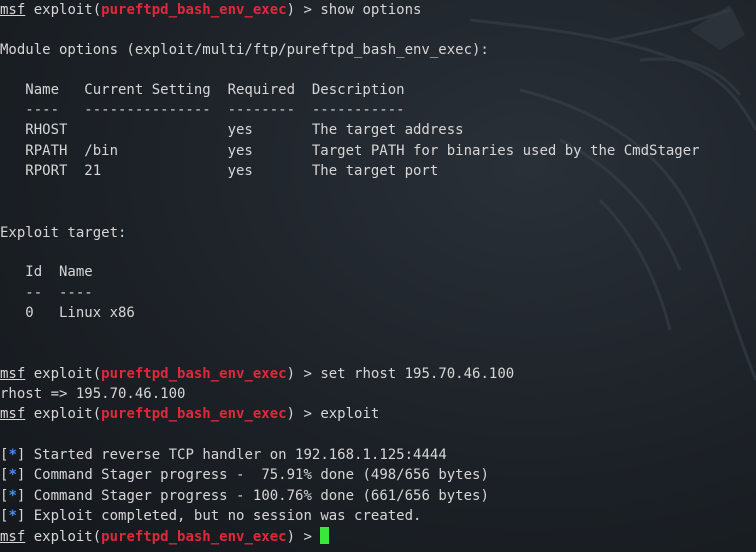 This screenshot has height=552, width=756. What do you see at coordinates (46, 293) in the screenshot?
I see `target-table-underline: -- ----` at bounding box center [46, 293].